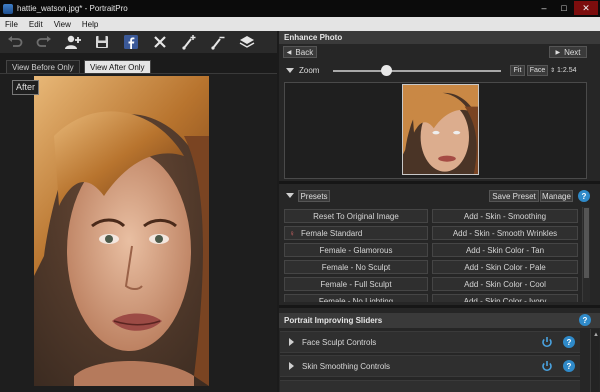  I want to click on preset-left-5: Female - No Lighting, so click(356, 298).